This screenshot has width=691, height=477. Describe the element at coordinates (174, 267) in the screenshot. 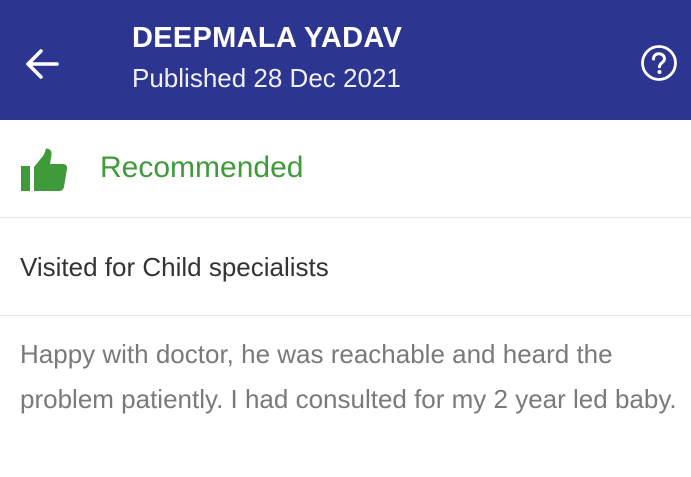

I see `visit-reason: Visited for Child specialists` at that location.